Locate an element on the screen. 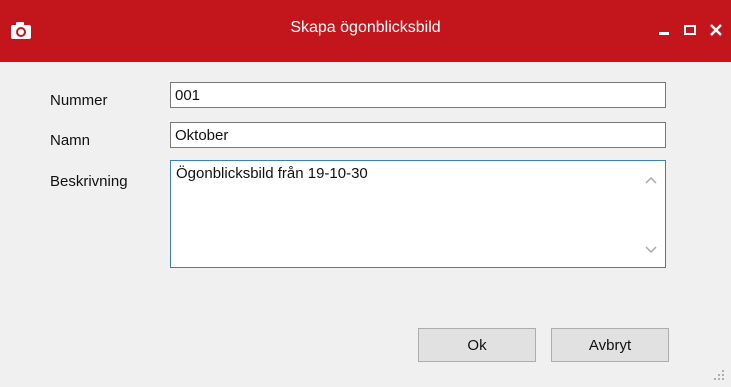  name-label: Namn is located at coordinates (70, 140).